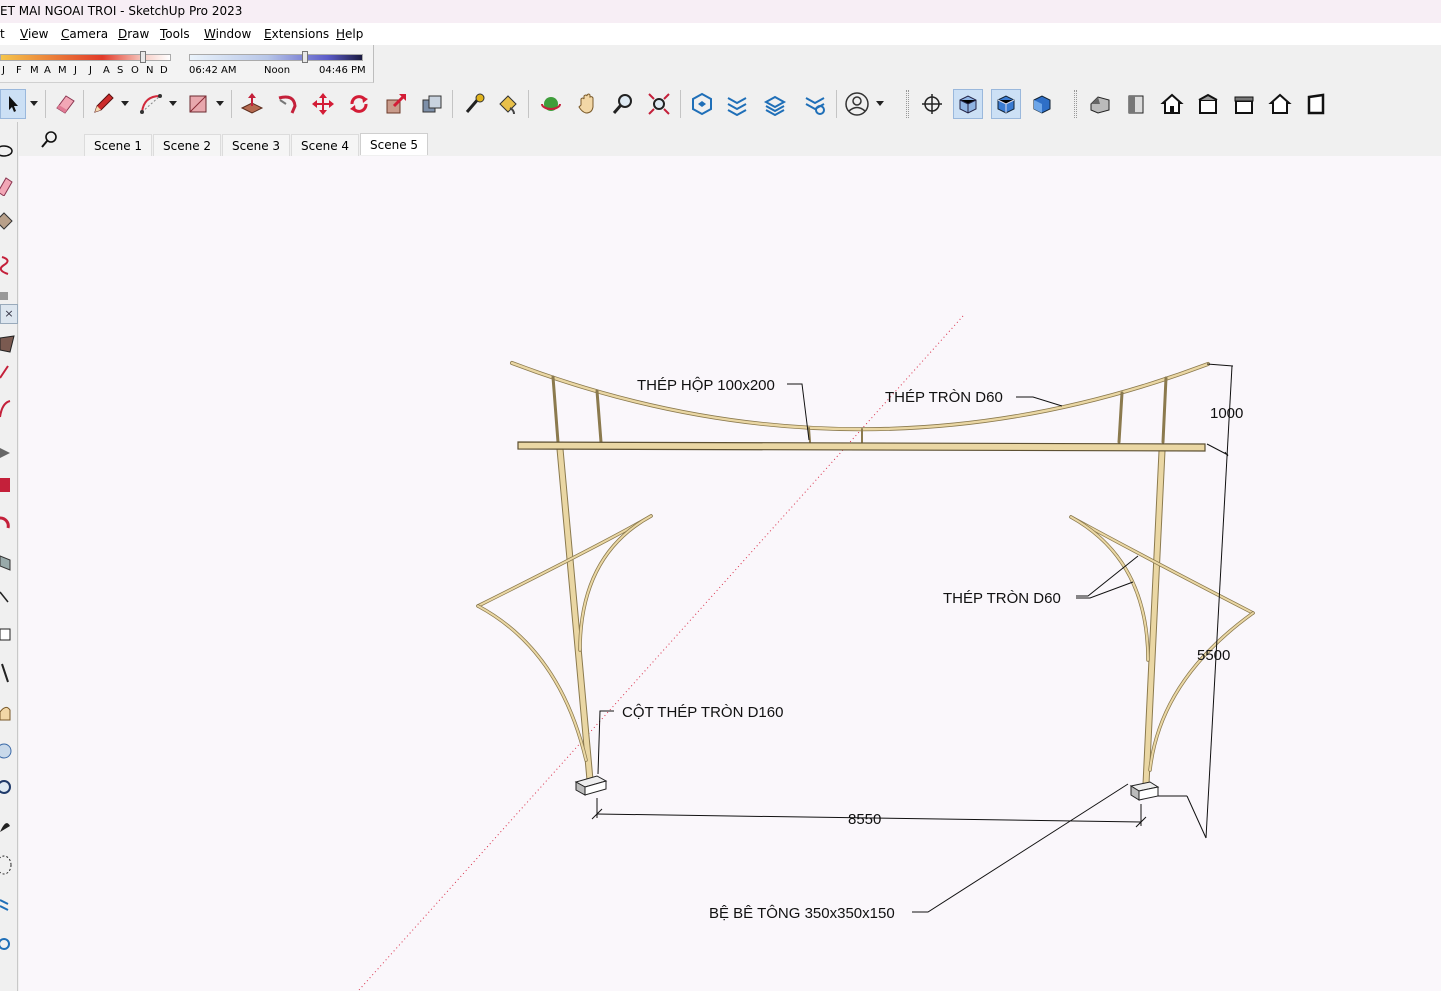  Describe the element at coordinates (1208, 104) in the screenshot. I see `right-view-button` at that location.